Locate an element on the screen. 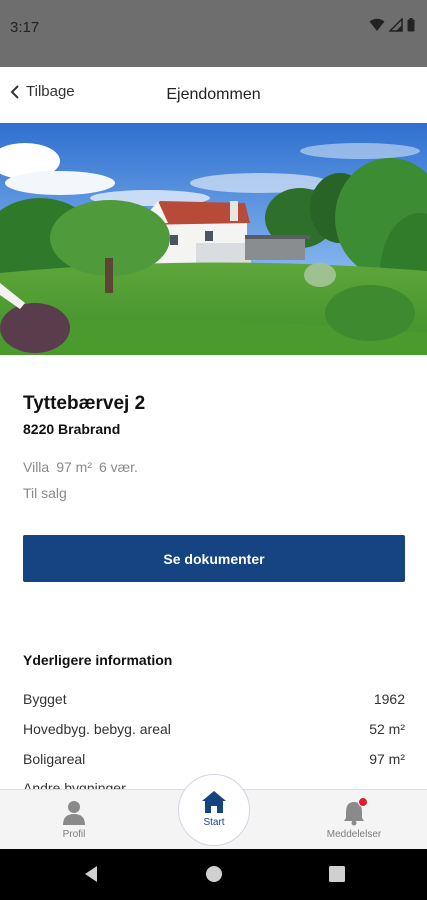 The width and height of the screenshot is (427, 900). tab-home-label: Start is located at coordinates (214, 822).